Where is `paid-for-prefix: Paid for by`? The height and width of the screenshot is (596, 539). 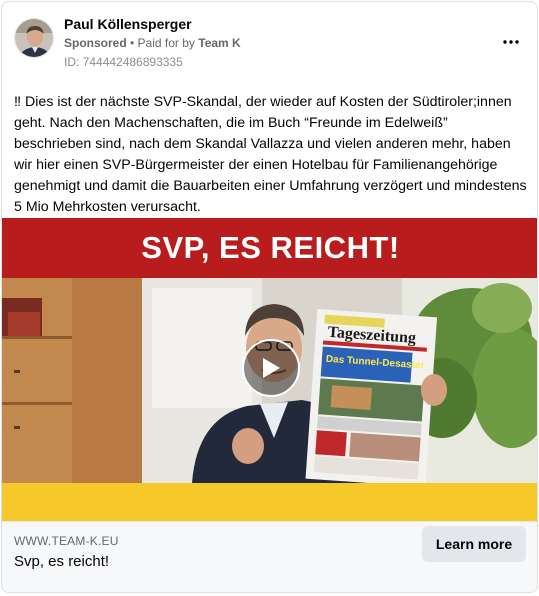
paid-for-prefix: Paid for by is located at coordinates (168, 43).